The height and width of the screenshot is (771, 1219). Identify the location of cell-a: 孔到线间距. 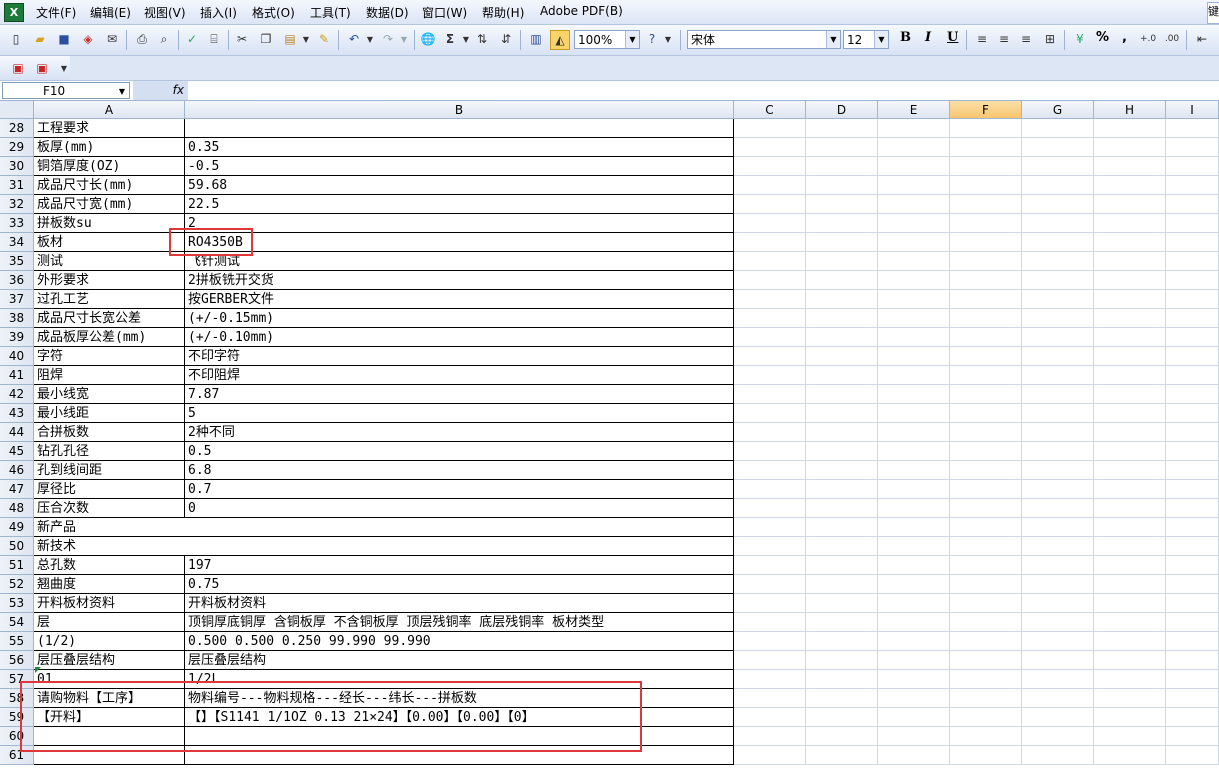
(109, 470).